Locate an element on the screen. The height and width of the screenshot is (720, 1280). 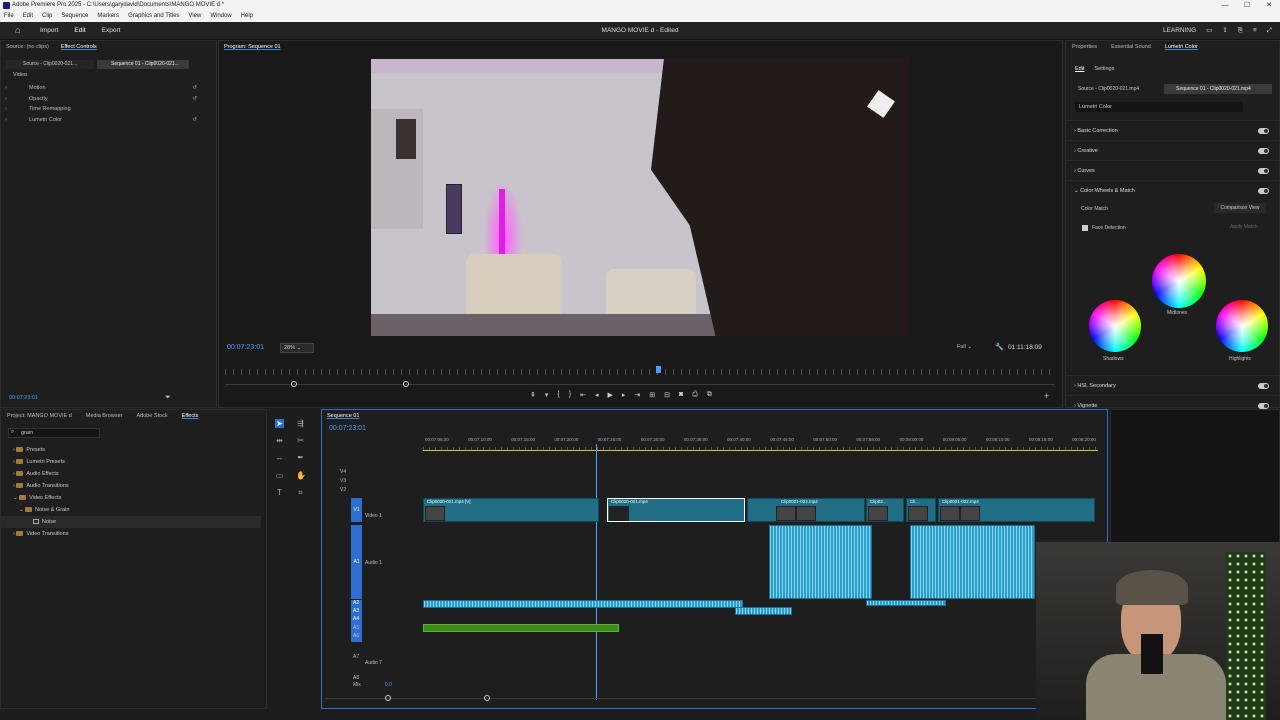
insert-icon: ⊞ is located at coordinates (652, 395).